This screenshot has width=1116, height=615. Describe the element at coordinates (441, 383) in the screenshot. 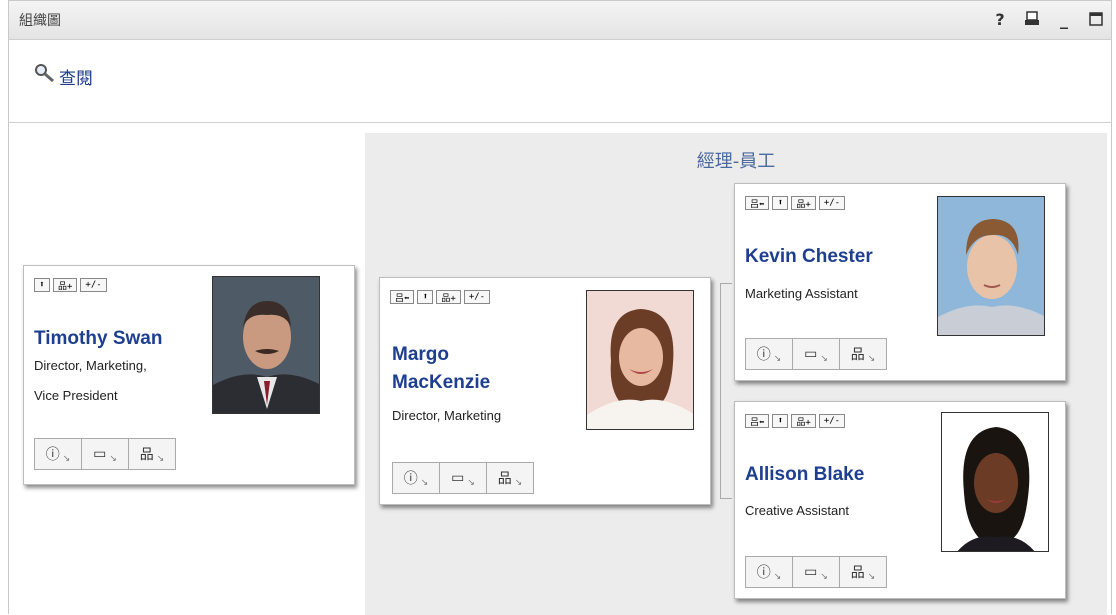

I see `person-name-line2: MacKenzie` at that location.